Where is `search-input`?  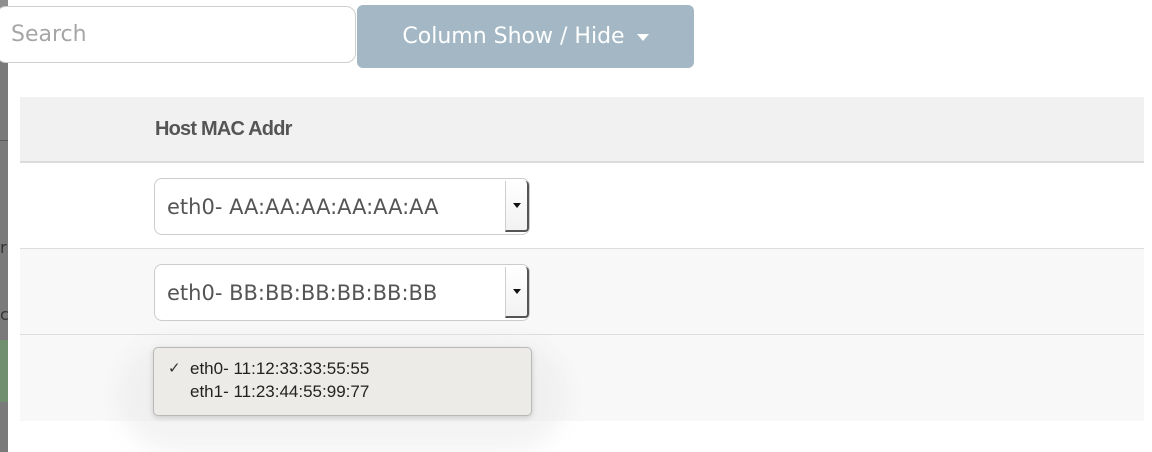 search-input is located at coordinates (178, 34).